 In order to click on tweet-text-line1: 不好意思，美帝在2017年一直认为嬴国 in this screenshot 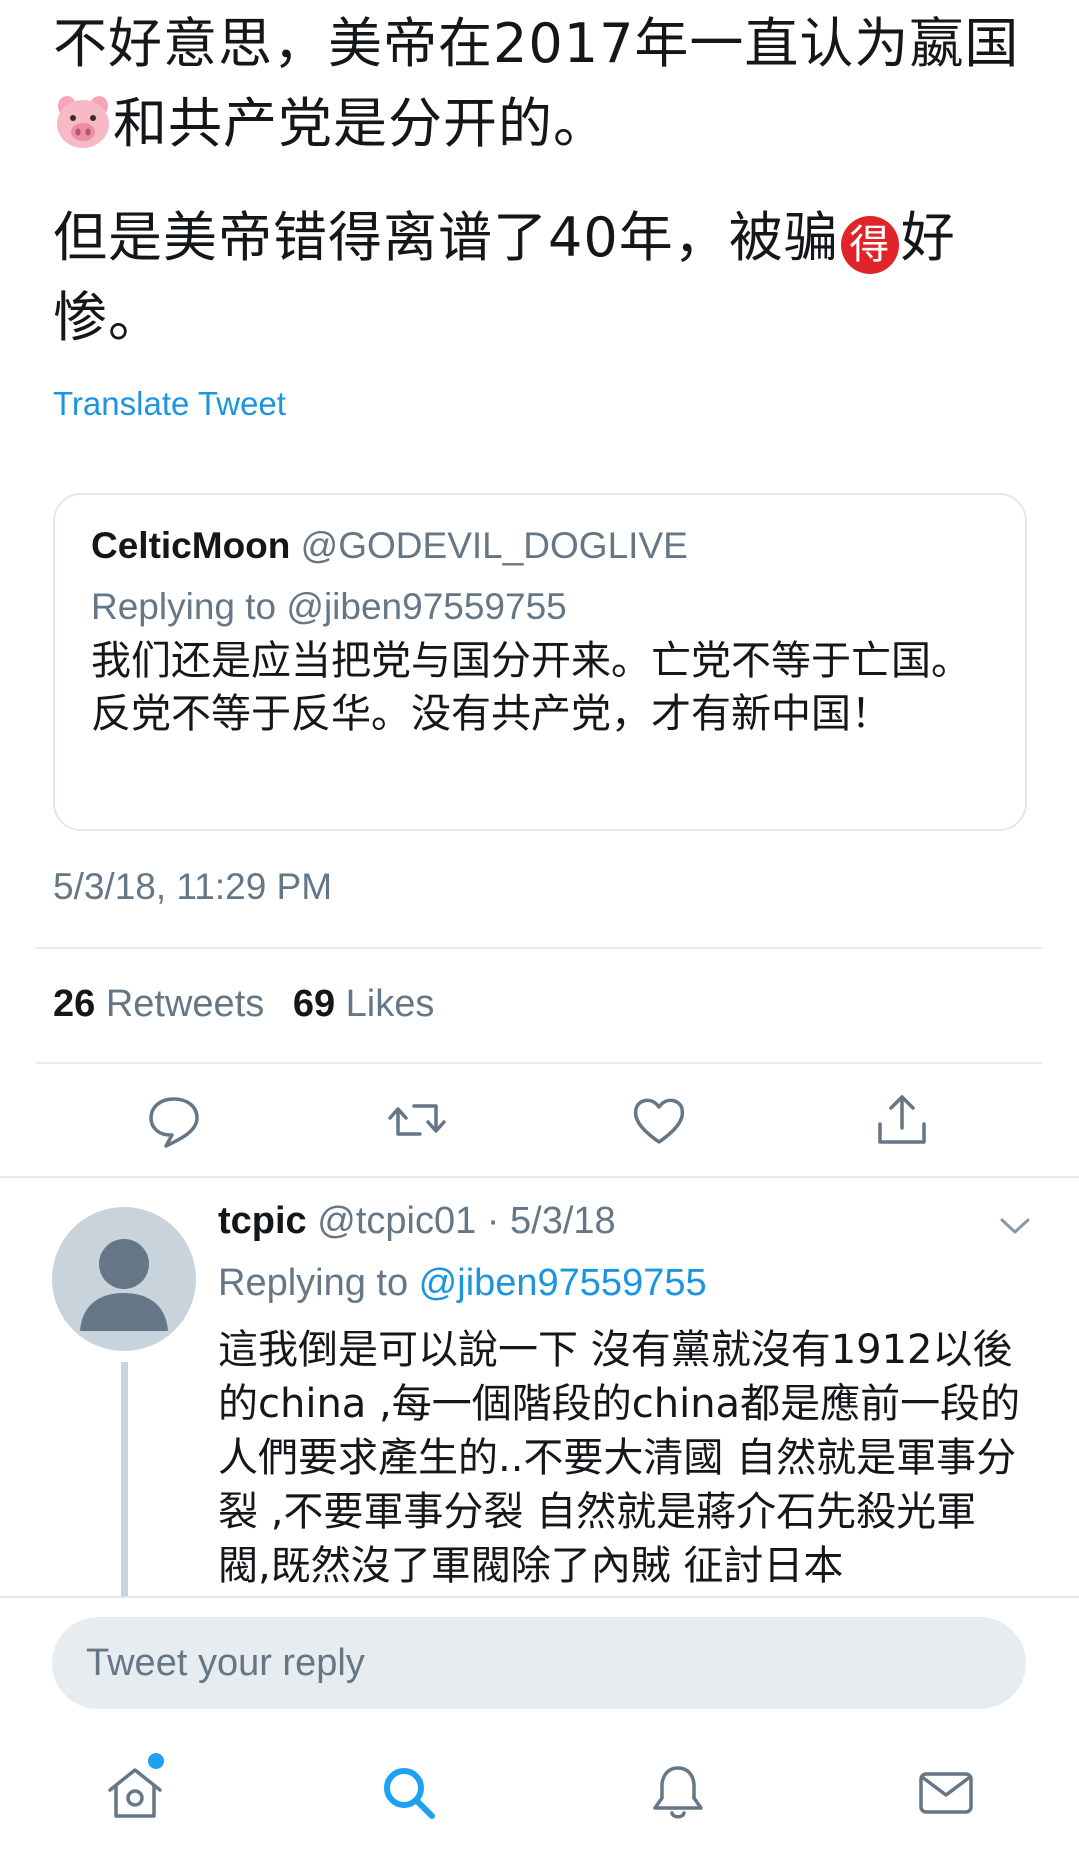, I will do `click(536, 43)`.